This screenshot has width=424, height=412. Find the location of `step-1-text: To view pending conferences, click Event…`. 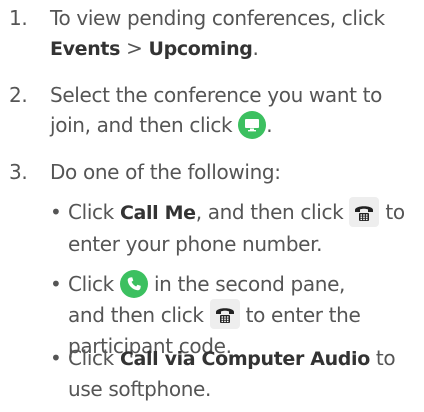

step-1-text: To view pending conferences, click Event… is located at coordinates (235, 33).